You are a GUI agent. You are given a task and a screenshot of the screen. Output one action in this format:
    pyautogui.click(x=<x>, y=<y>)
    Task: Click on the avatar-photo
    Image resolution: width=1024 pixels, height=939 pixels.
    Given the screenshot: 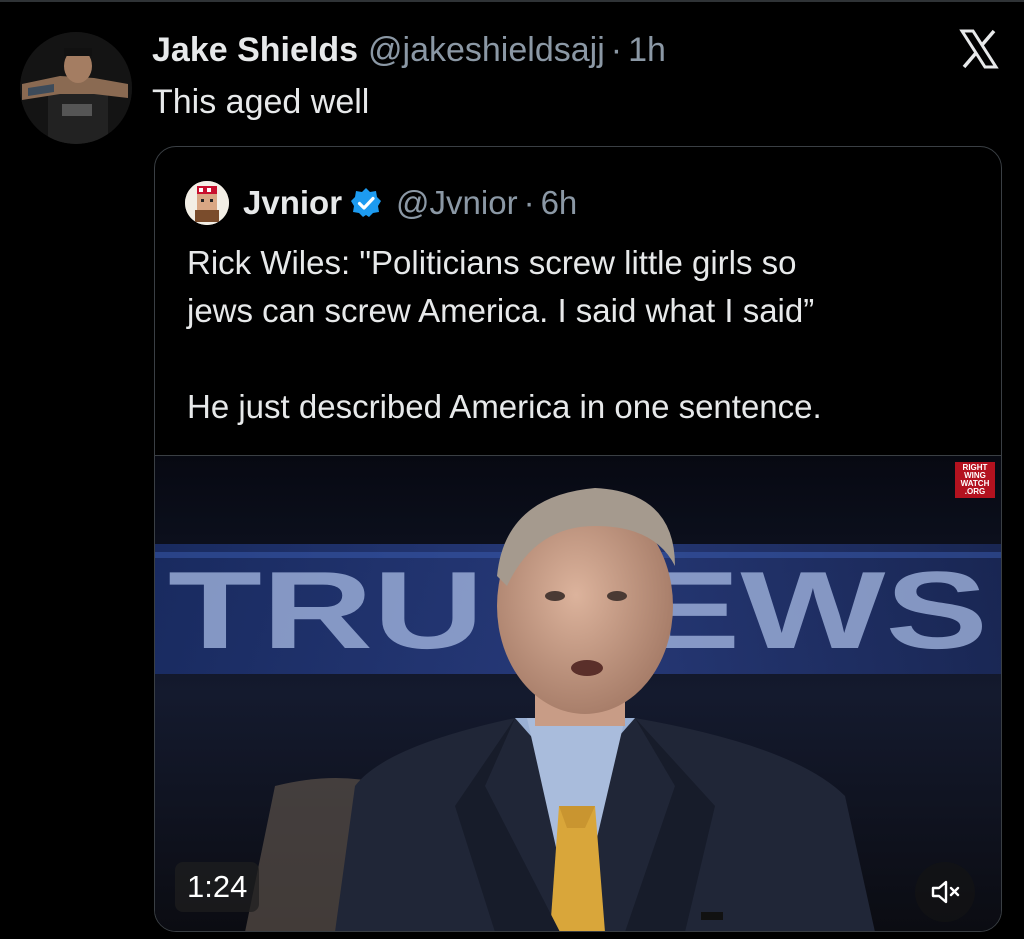 What is the action you would take?
    pyautogui.click(x=76, y=88)
    